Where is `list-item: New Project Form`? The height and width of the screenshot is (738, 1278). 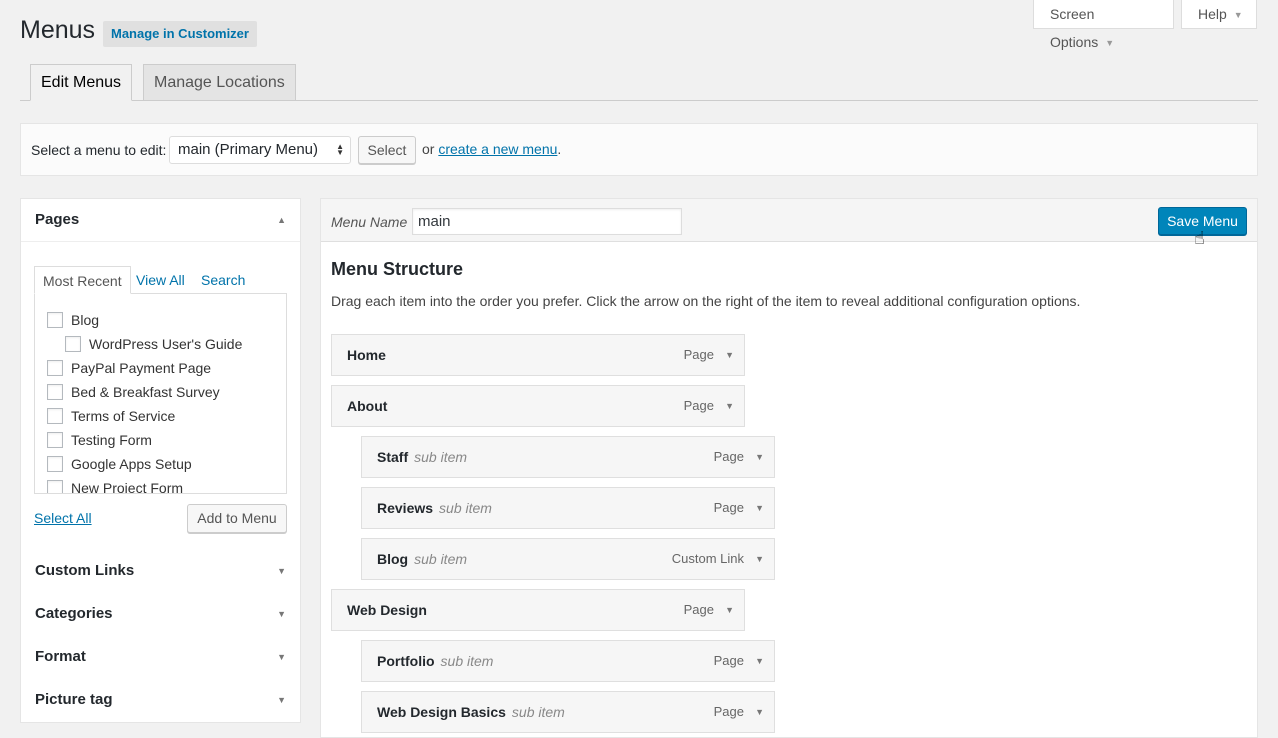 list-item: New Project Form is located at coordinates (115, 486).